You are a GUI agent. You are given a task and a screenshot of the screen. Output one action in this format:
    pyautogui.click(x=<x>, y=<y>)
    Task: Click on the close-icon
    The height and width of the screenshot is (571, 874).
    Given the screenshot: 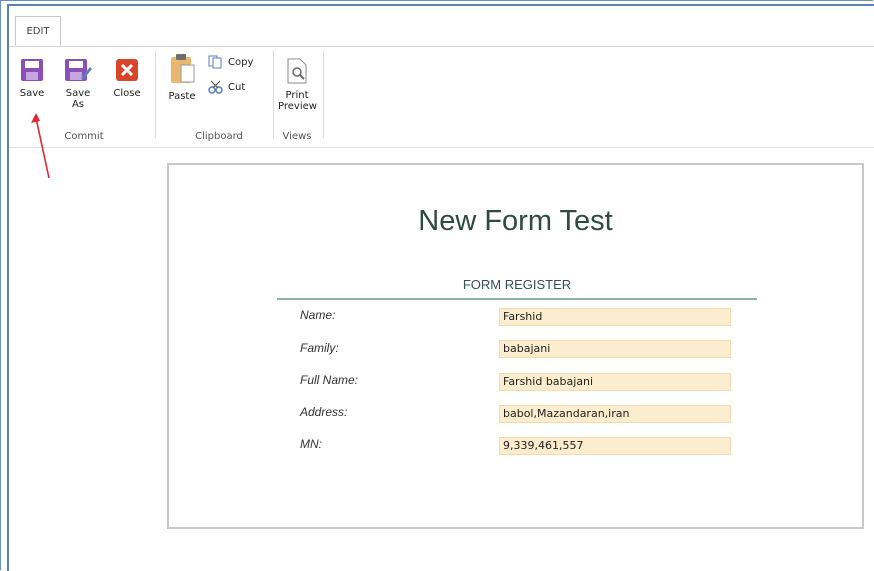 What is the action you would take?
    pyautogui.click(x=127, y=70)
    